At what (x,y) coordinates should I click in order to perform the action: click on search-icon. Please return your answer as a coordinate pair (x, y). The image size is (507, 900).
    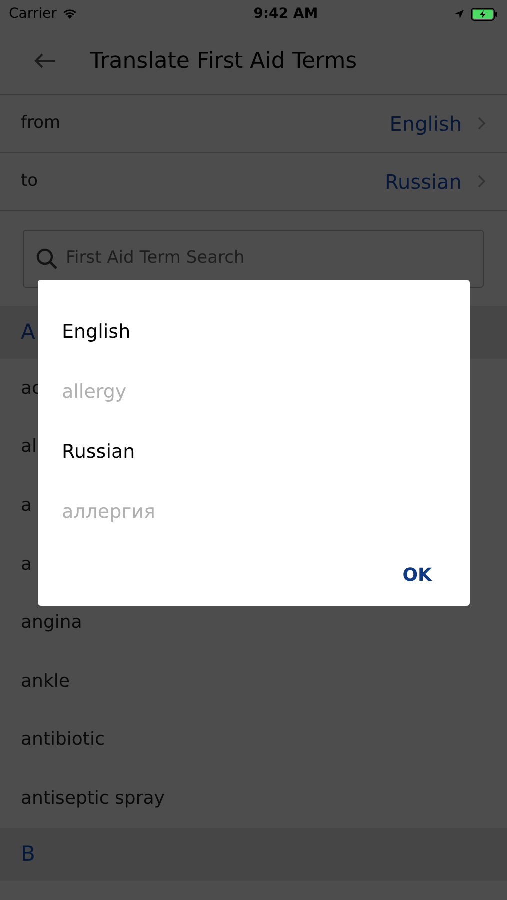
    Looking at the image, I should click on (47, 259).